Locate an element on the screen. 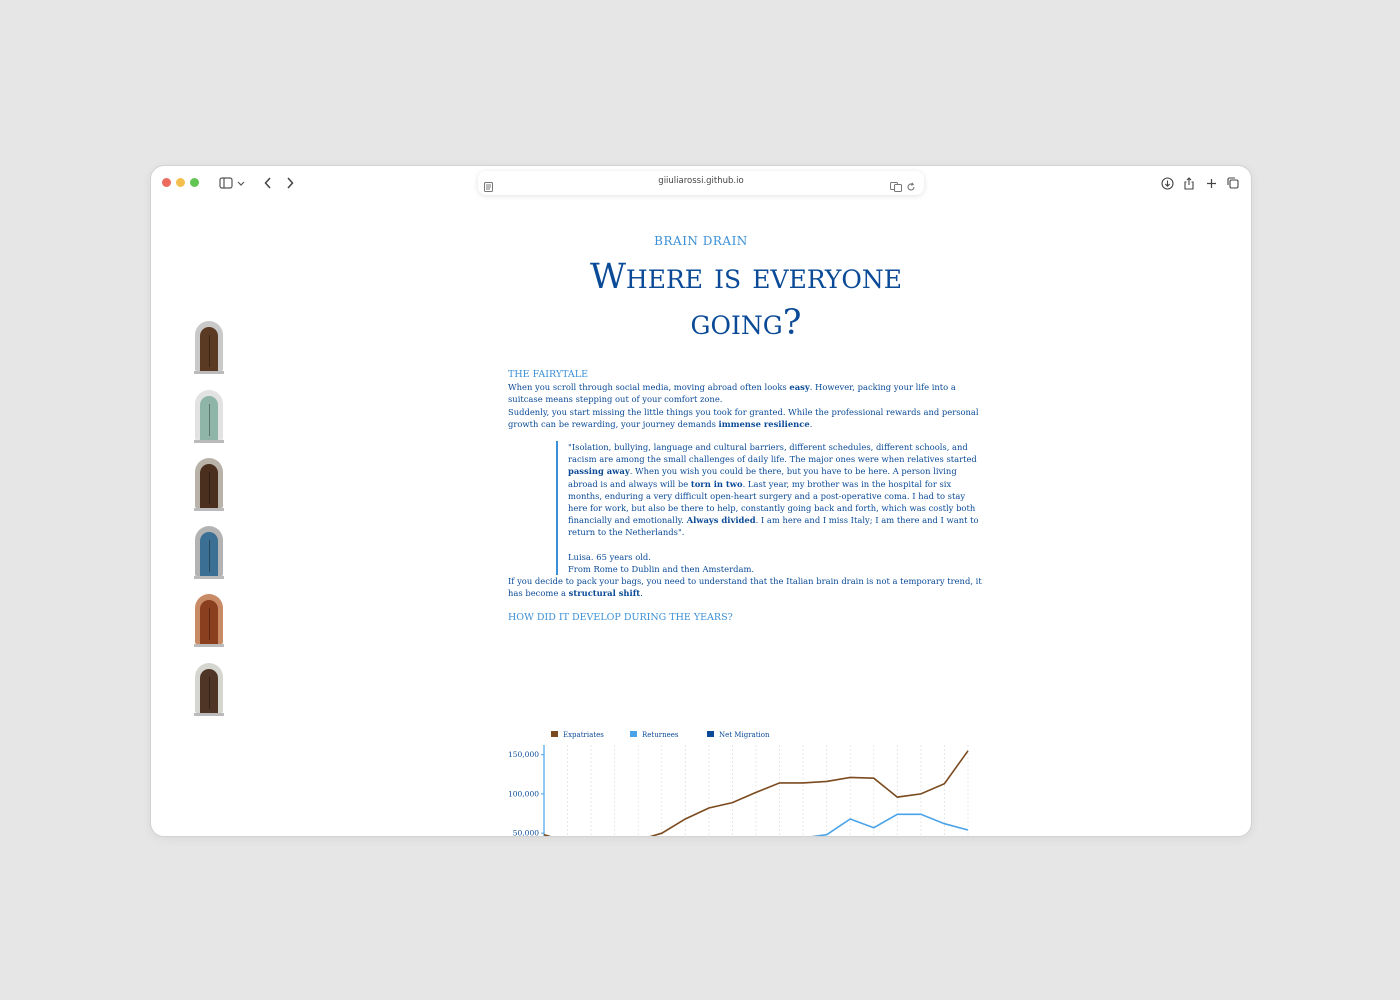 The image size is (1400, 1000). sidebar-icon is located at coordinates (232, 183).